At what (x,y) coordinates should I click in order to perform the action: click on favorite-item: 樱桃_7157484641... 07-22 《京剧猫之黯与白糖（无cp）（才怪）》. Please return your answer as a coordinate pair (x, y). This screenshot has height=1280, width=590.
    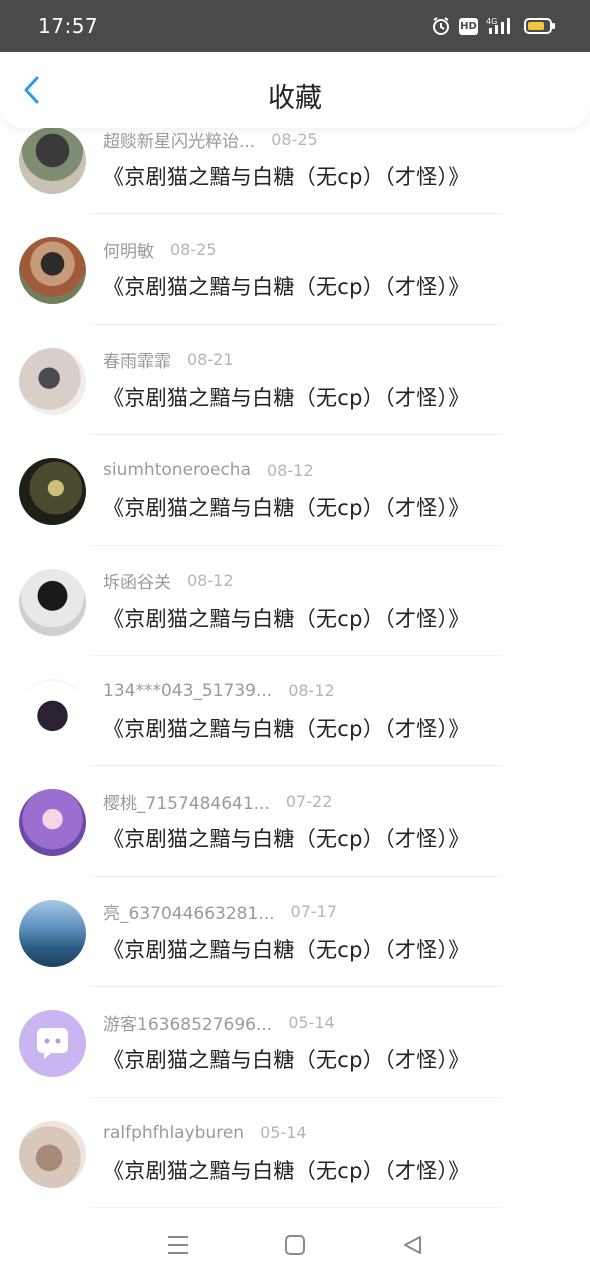
    Looking at the image, I should click on (295, 821).